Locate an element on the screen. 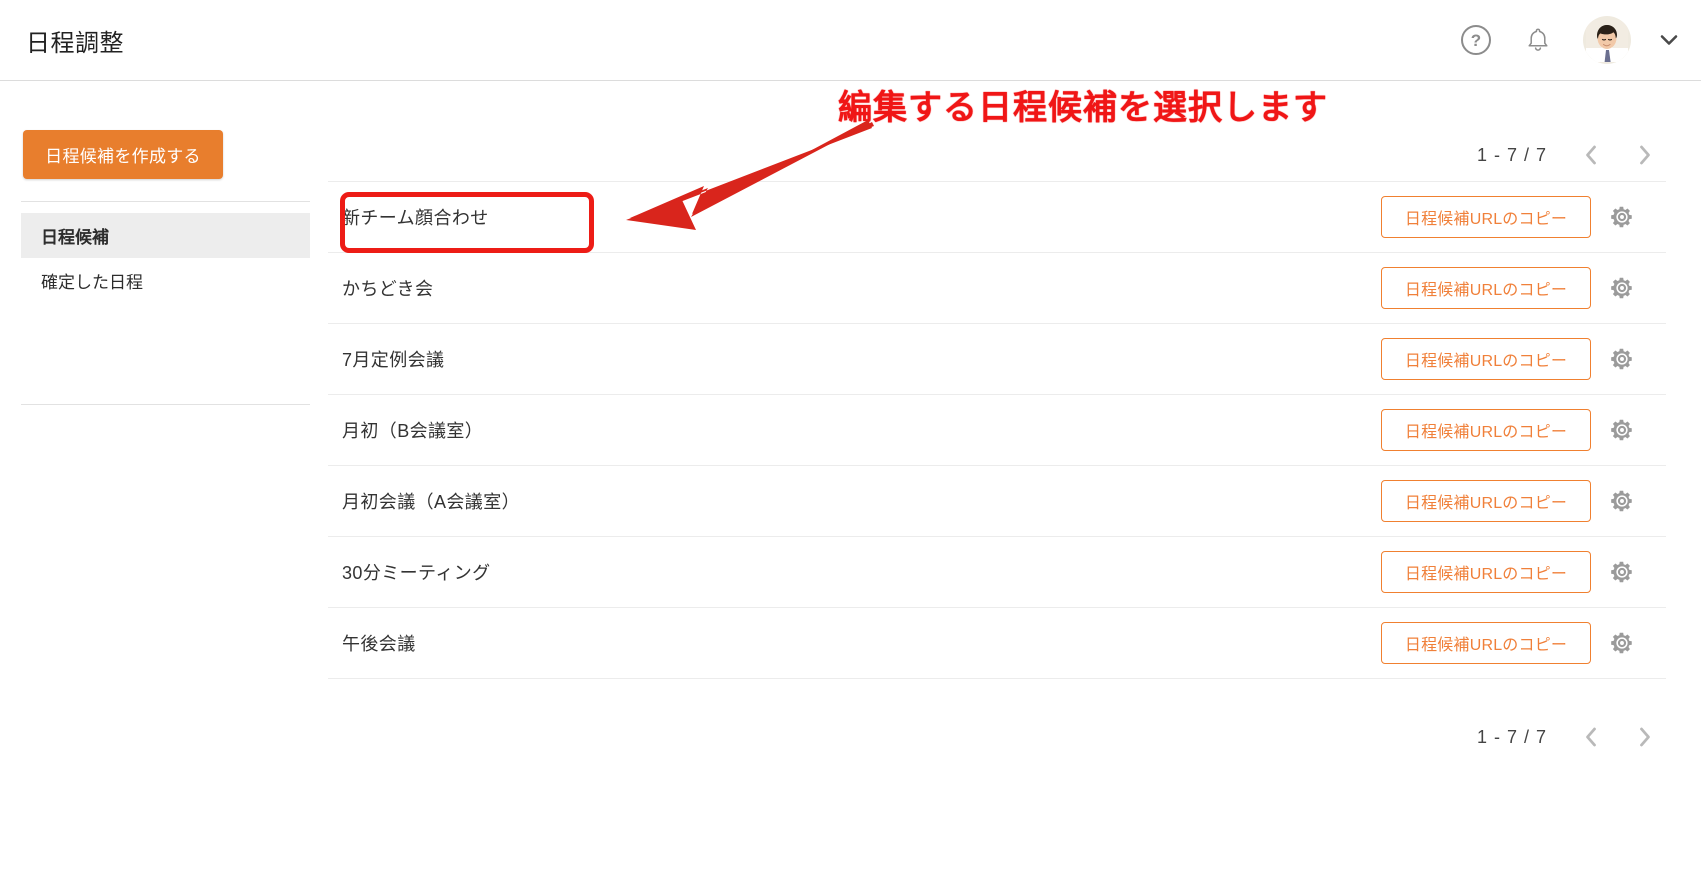 This screenshot has height=891, width=1701. header-actions: ? is located at coordinates (1569, 40).